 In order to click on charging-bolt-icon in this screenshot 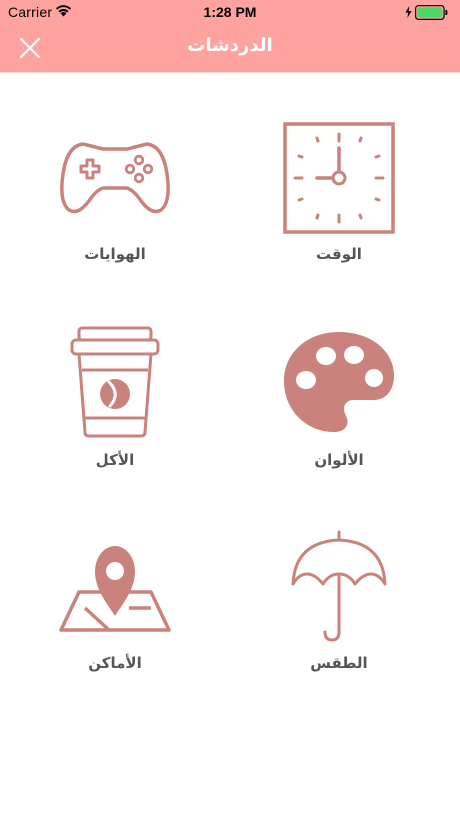, I will do `click(408, 12)`.